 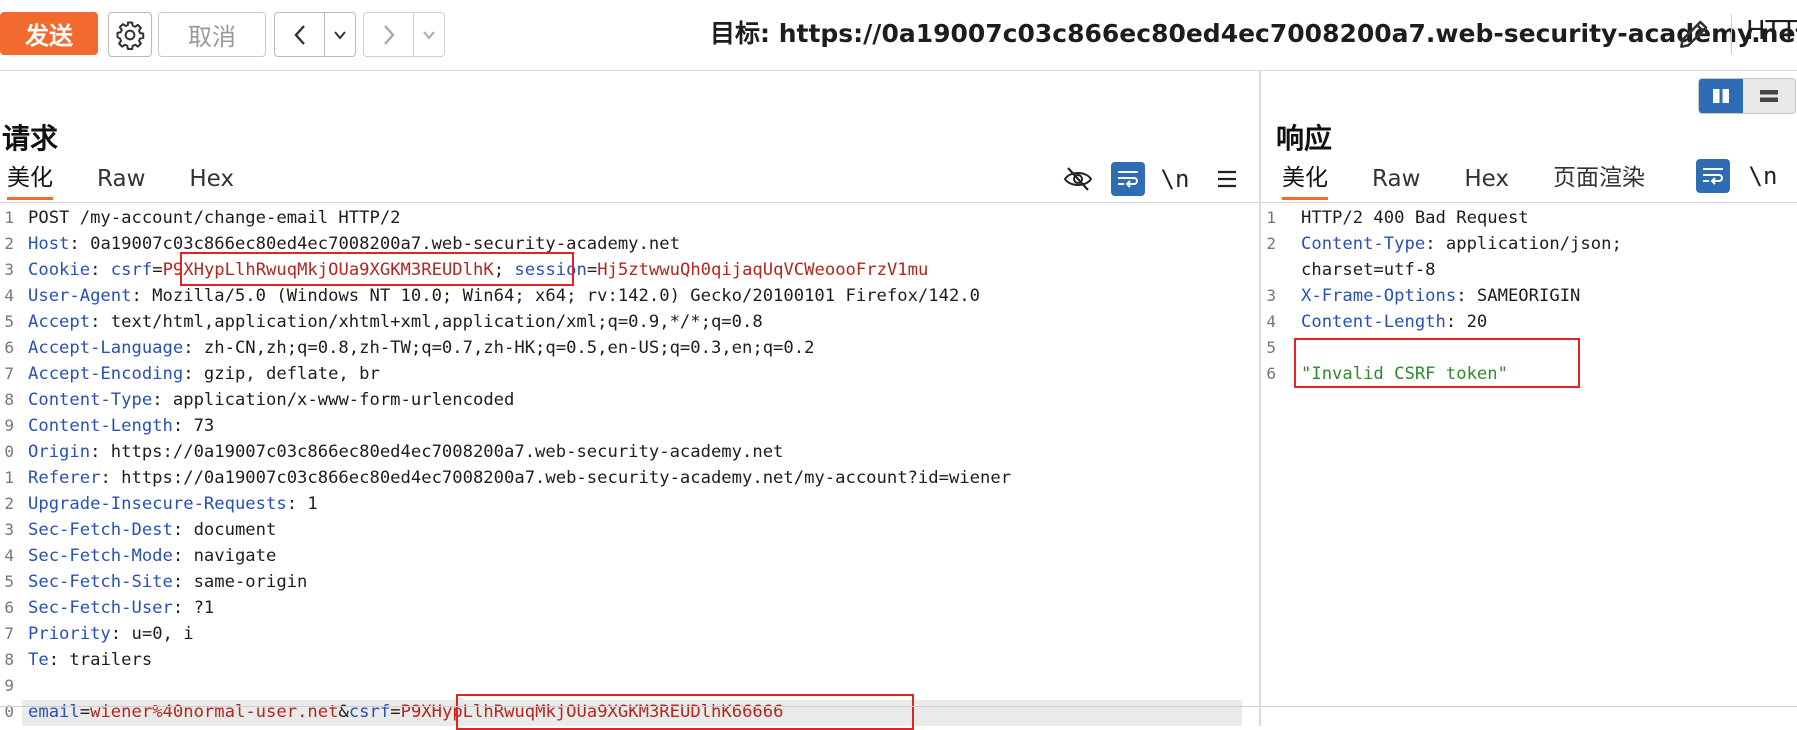 I want to click on eye-slash-icon, so click(x=1078, y=179).